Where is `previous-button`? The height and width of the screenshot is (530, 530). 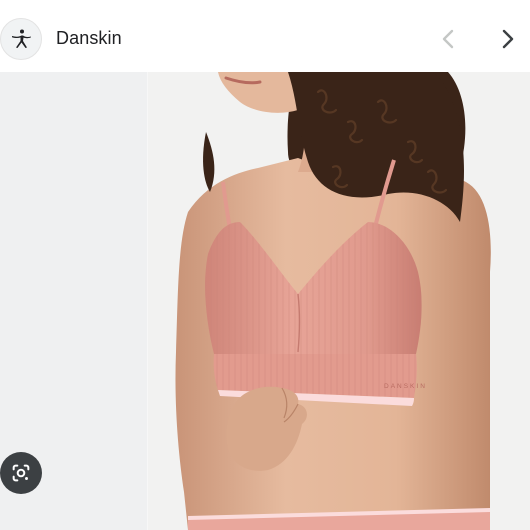 previous-button is located at coordinates (448, 39).